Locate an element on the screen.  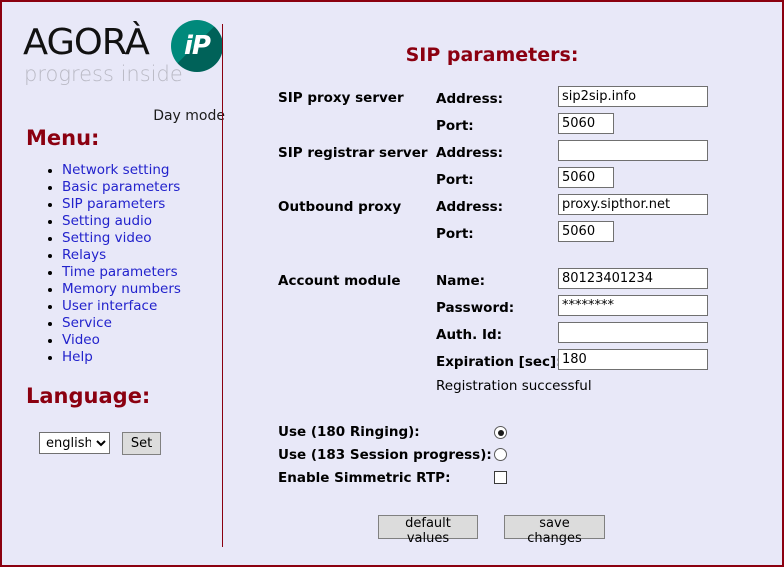
menu-heading: Menu: is located at coordinates (63, 138).